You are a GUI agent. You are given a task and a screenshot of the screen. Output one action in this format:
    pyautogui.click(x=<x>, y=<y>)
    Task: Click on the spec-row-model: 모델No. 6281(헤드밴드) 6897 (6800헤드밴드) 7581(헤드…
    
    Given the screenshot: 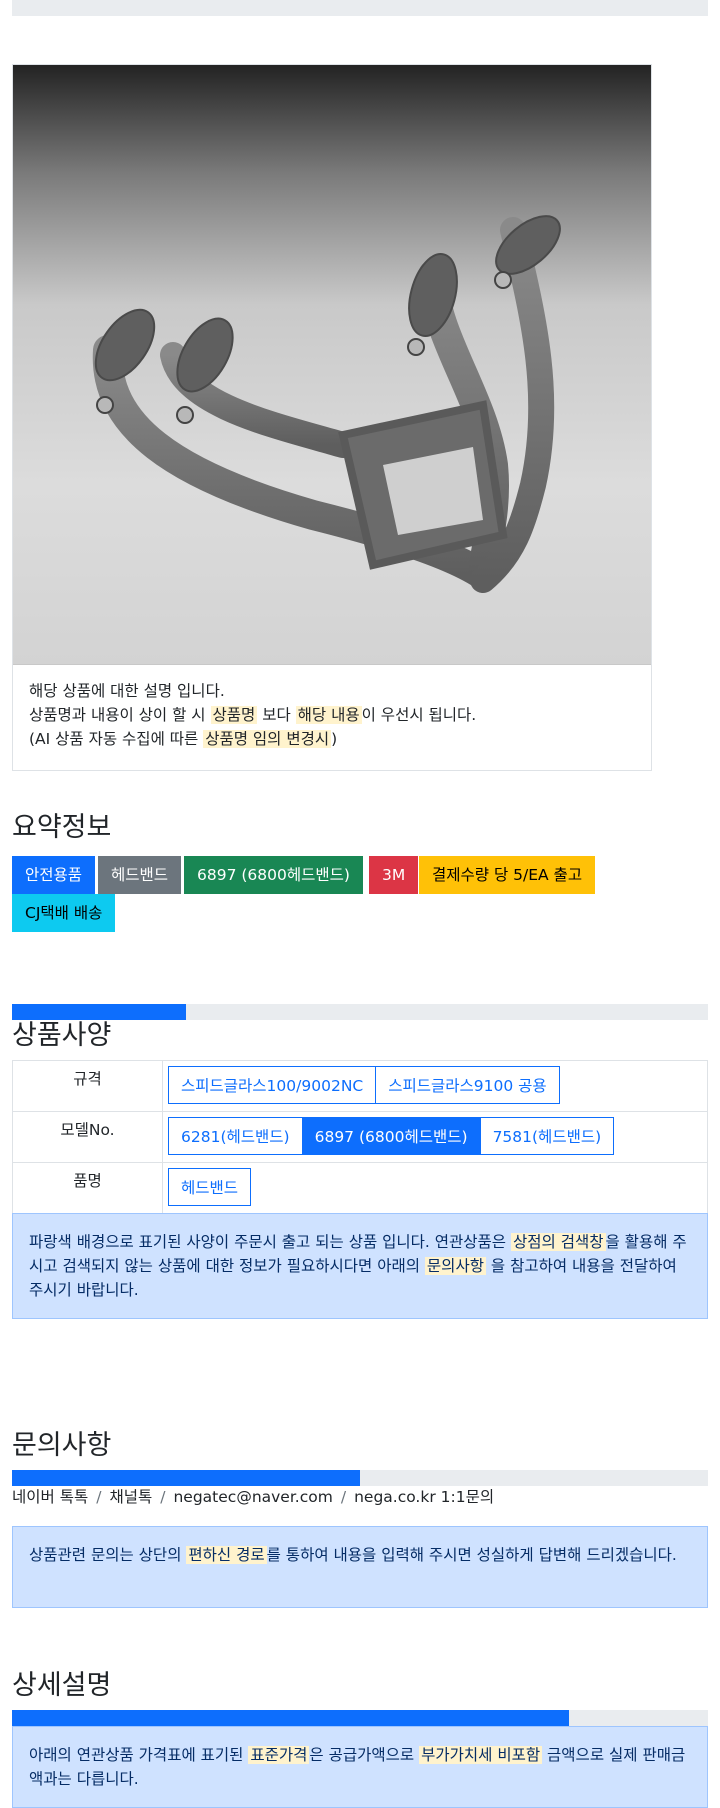 What is the action you would take?
    pyautogui.click(x=360, y=1137)
    